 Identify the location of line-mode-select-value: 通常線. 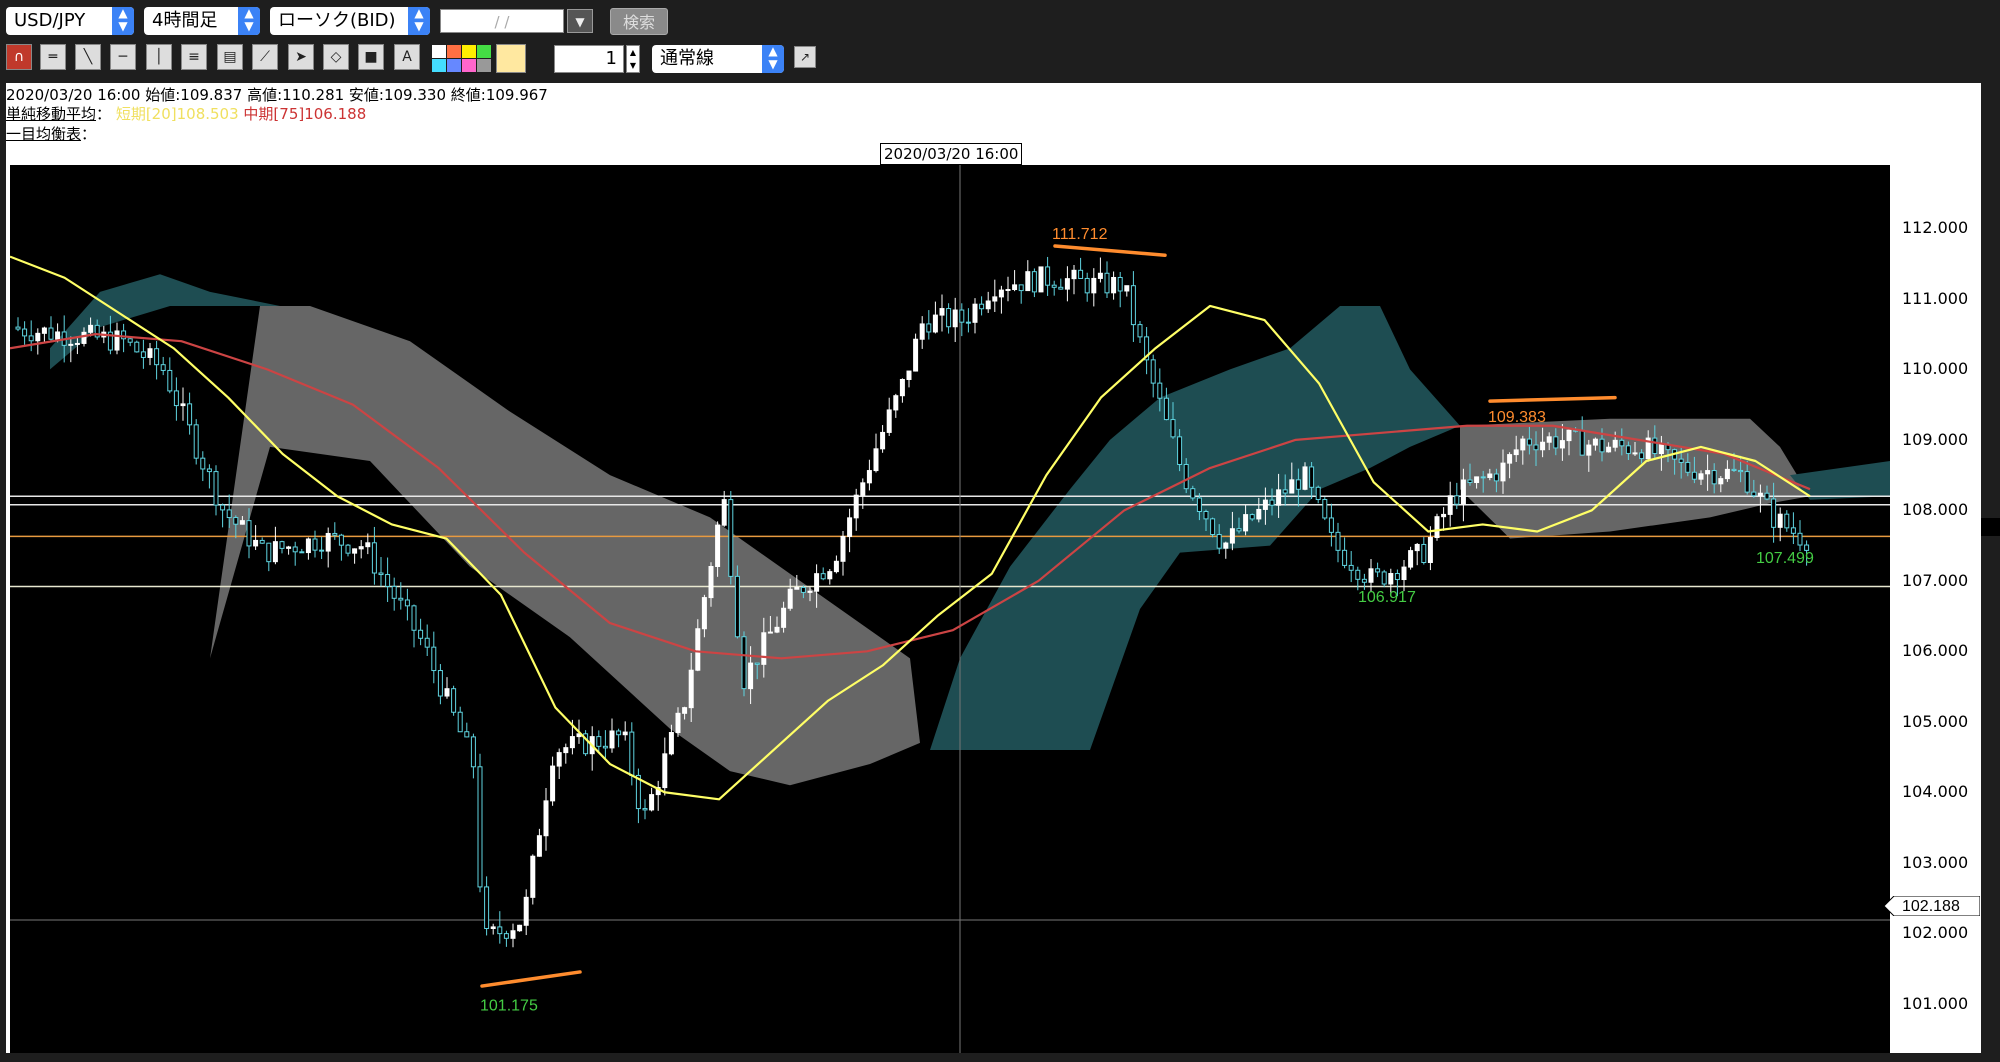
(687, 58).